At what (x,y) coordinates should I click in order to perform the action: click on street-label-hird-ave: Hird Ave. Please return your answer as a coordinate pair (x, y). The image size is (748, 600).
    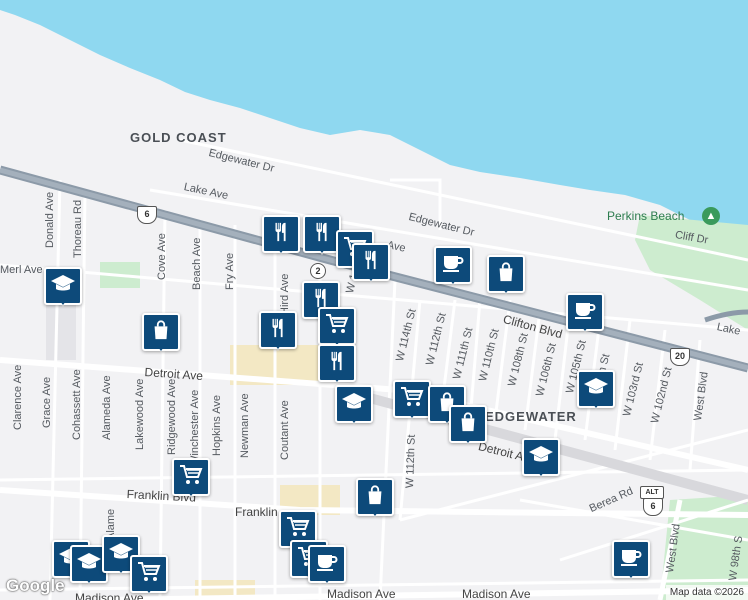
    Looking at the image, I should click on (285, 294).